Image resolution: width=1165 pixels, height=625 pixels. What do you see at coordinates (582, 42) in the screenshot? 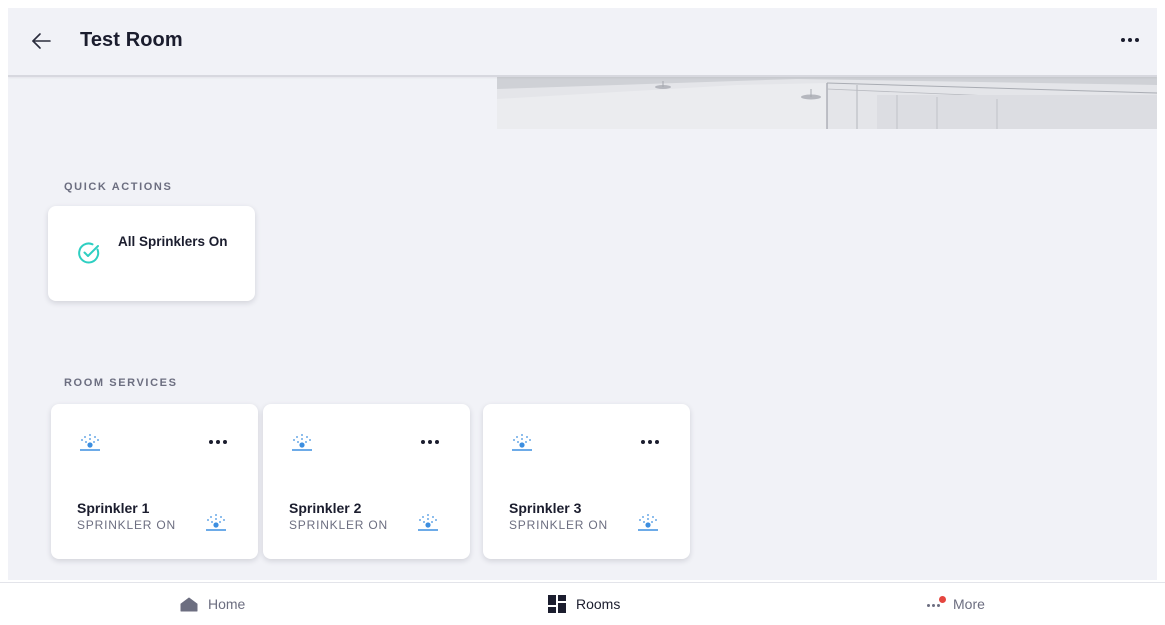
I see `top-bar: Test Room` at bounding box center [582, 42].